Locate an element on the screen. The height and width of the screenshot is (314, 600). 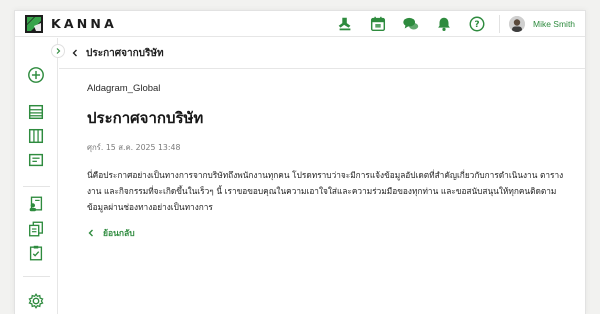
avatar is located at coordinates (517, 24).